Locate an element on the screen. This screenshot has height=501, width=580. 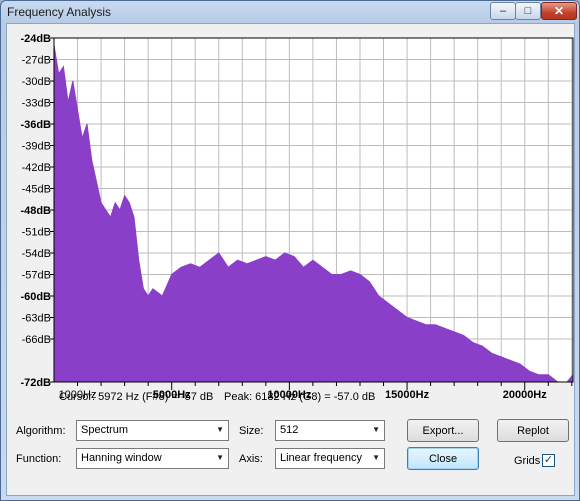
minimize-button: – is located at coordinates (503, 11).